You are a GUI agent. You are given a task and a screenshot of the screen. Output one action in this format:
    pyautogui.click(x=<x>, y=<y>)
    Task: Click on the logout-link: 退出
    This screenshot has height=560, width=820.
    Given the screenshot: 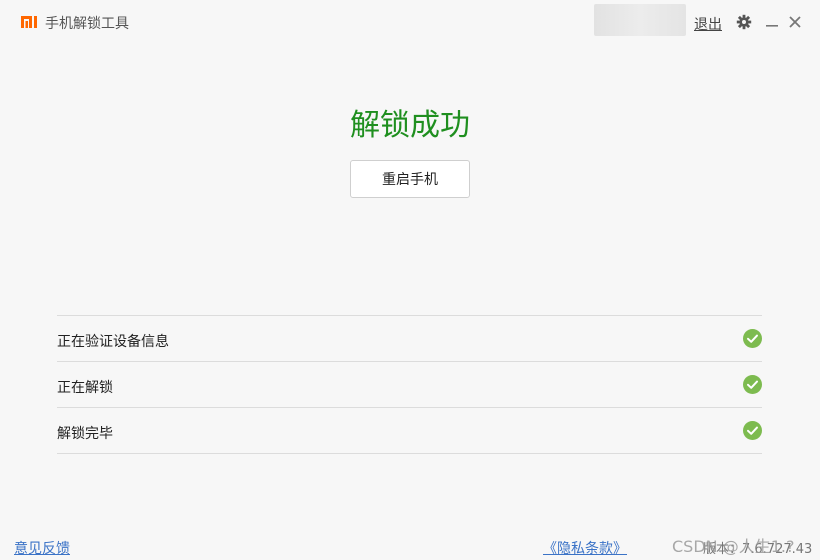 What is the action you would take?
    pyautogui.click(x=708, y=24)
    